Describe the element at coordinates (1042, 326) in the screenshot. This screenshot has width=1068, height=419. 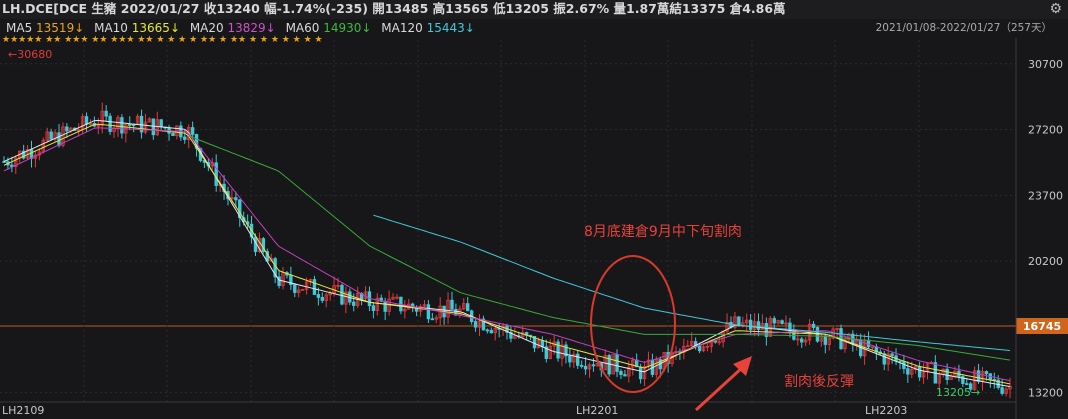
I see `y-tick-label: 16745` at that location.